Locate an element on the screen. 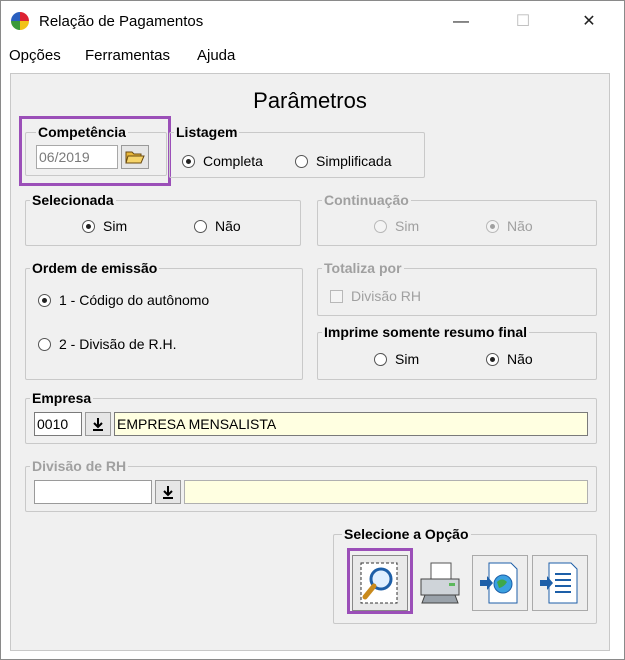  minimize-button: — is located at coordinates (461, 22).